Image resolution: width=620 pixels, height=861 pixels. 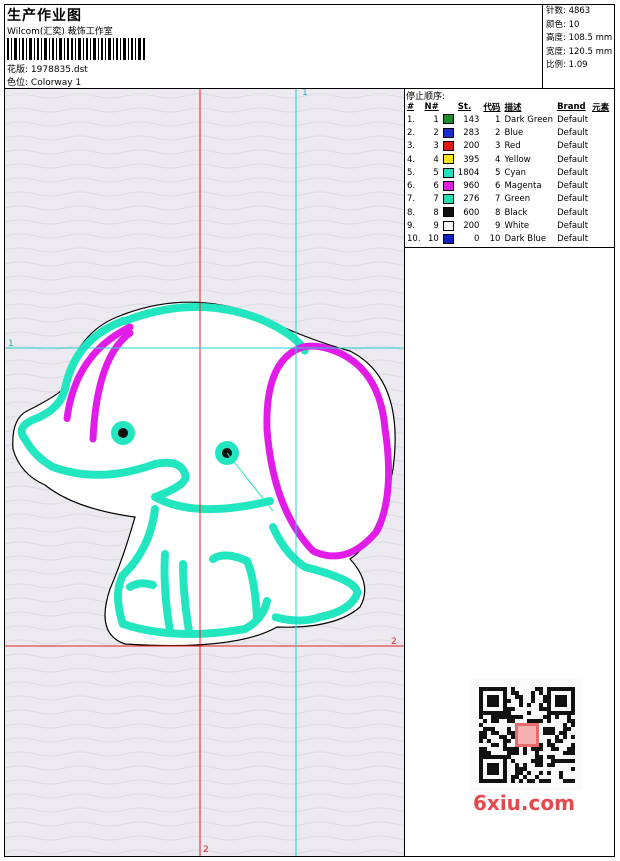 What do you see at coordinates (571, 106) in the screenshot?
I see `col-brand: Brand` at bounding box center [571, 106].